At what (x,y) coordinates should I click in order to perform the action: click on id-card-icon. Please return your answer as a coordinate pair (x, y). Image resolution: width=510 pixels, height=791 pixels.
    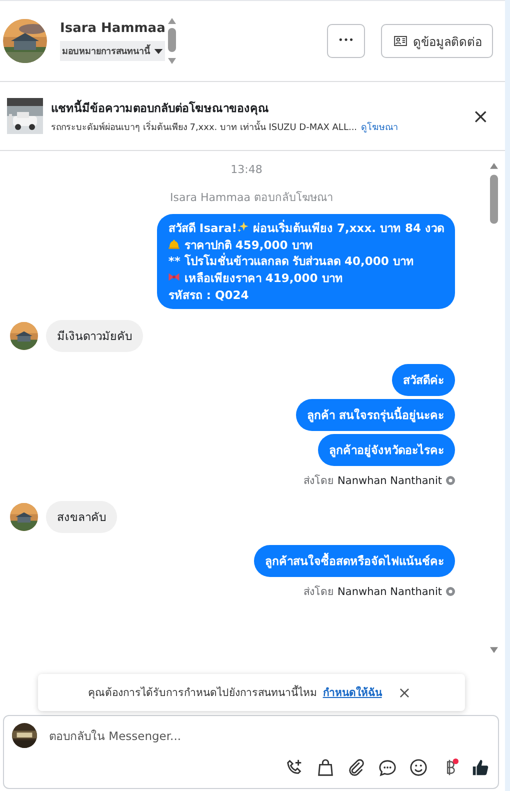
    Looking at the image, I should click on (400, 41).